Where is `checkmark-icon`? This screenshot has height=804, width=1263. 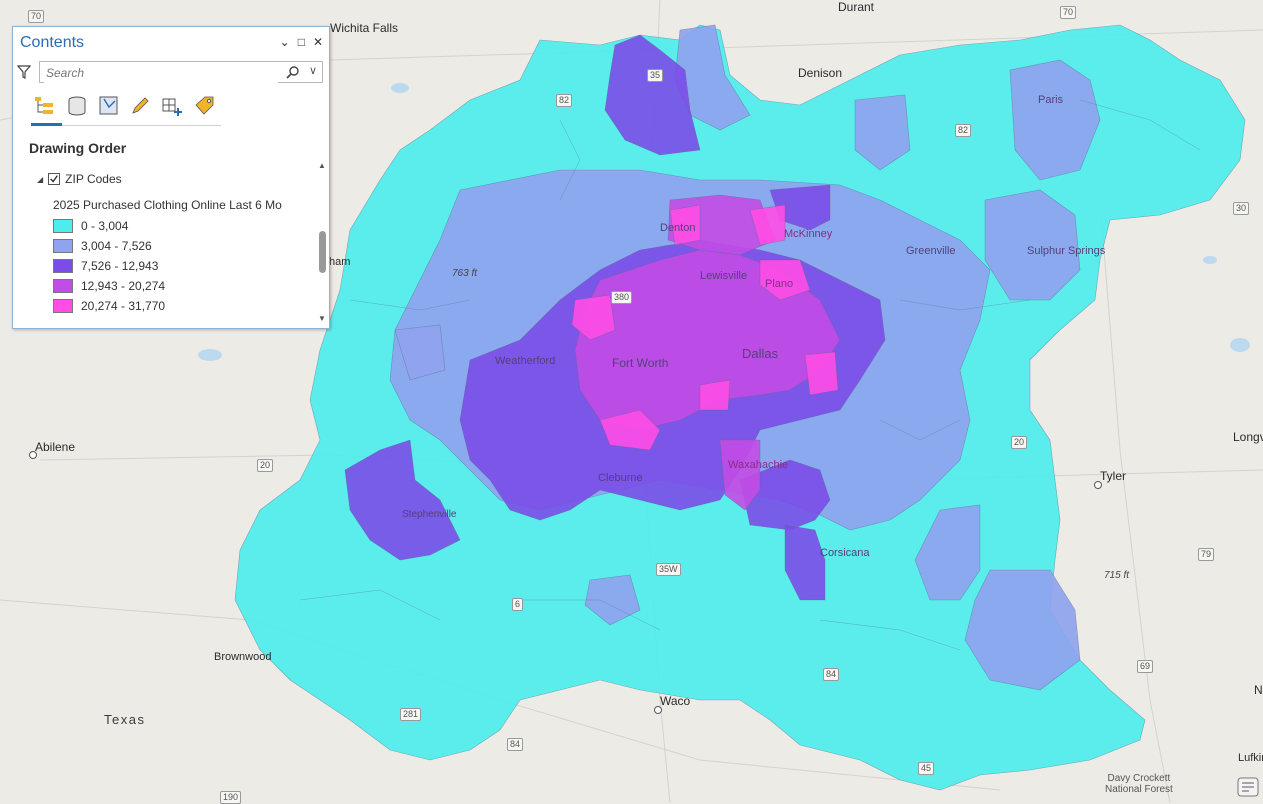
checkmark-icon is located at coordinates (54, 179).